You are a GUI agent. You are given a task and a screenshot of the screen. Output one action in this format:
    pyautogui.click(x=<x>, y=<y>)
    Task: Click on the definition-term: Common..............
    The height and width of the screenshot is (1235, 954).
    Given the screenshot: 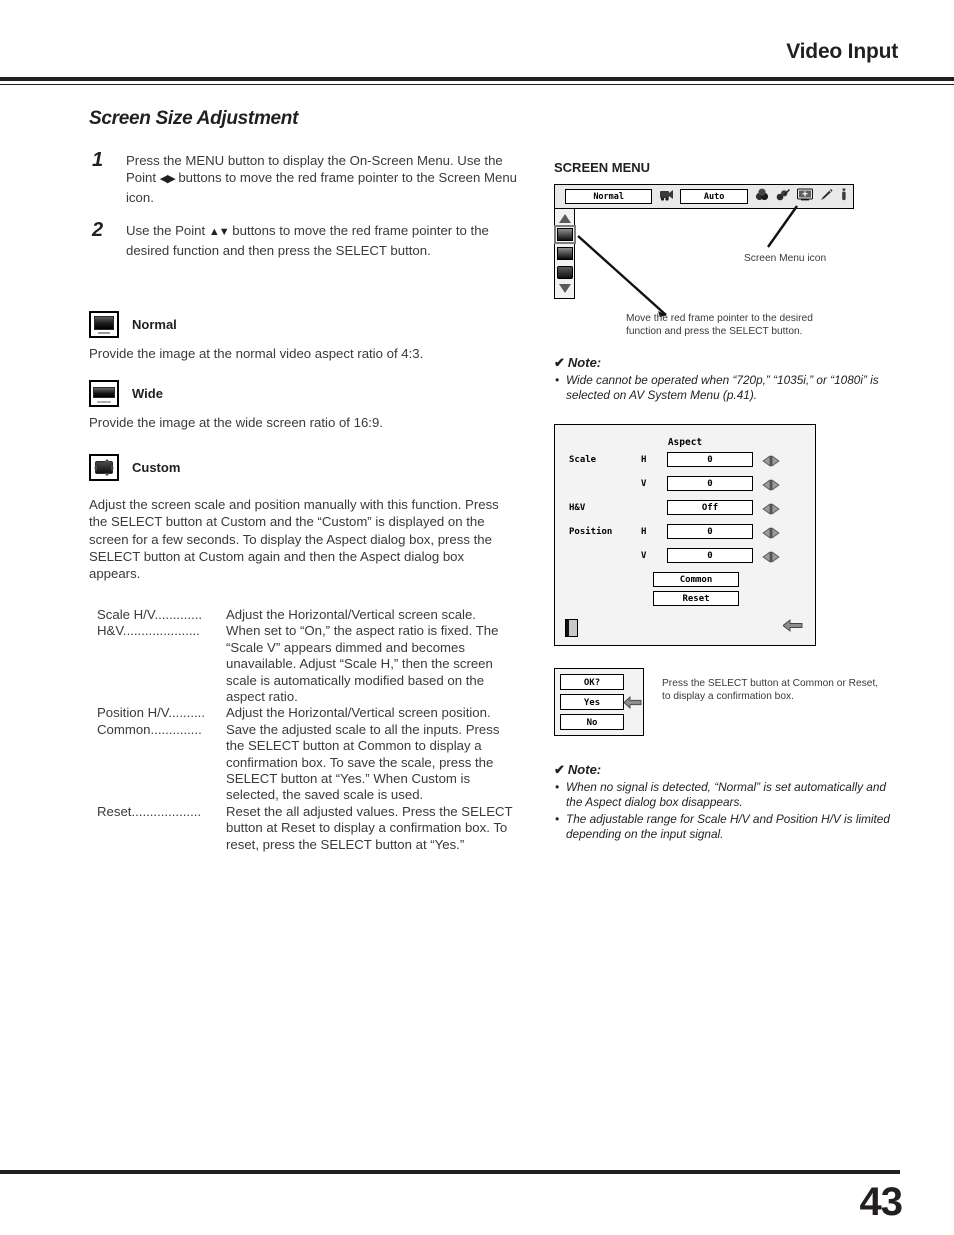 What is the action you would take?
    pyautogui.click(x=161, y=763)
    